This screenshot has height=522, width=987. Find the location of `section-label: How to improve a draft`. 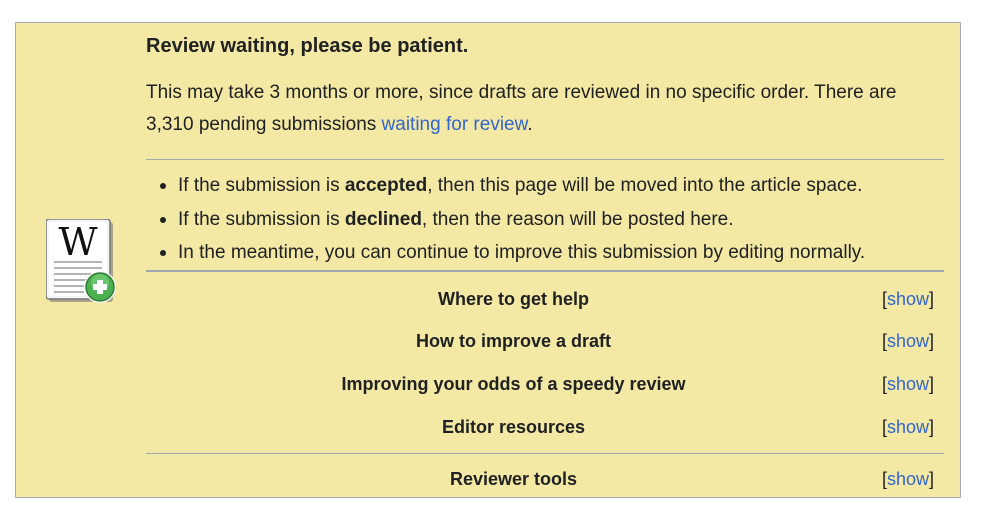

section-label: How to improve a draft is located at coordinates (513, 341).